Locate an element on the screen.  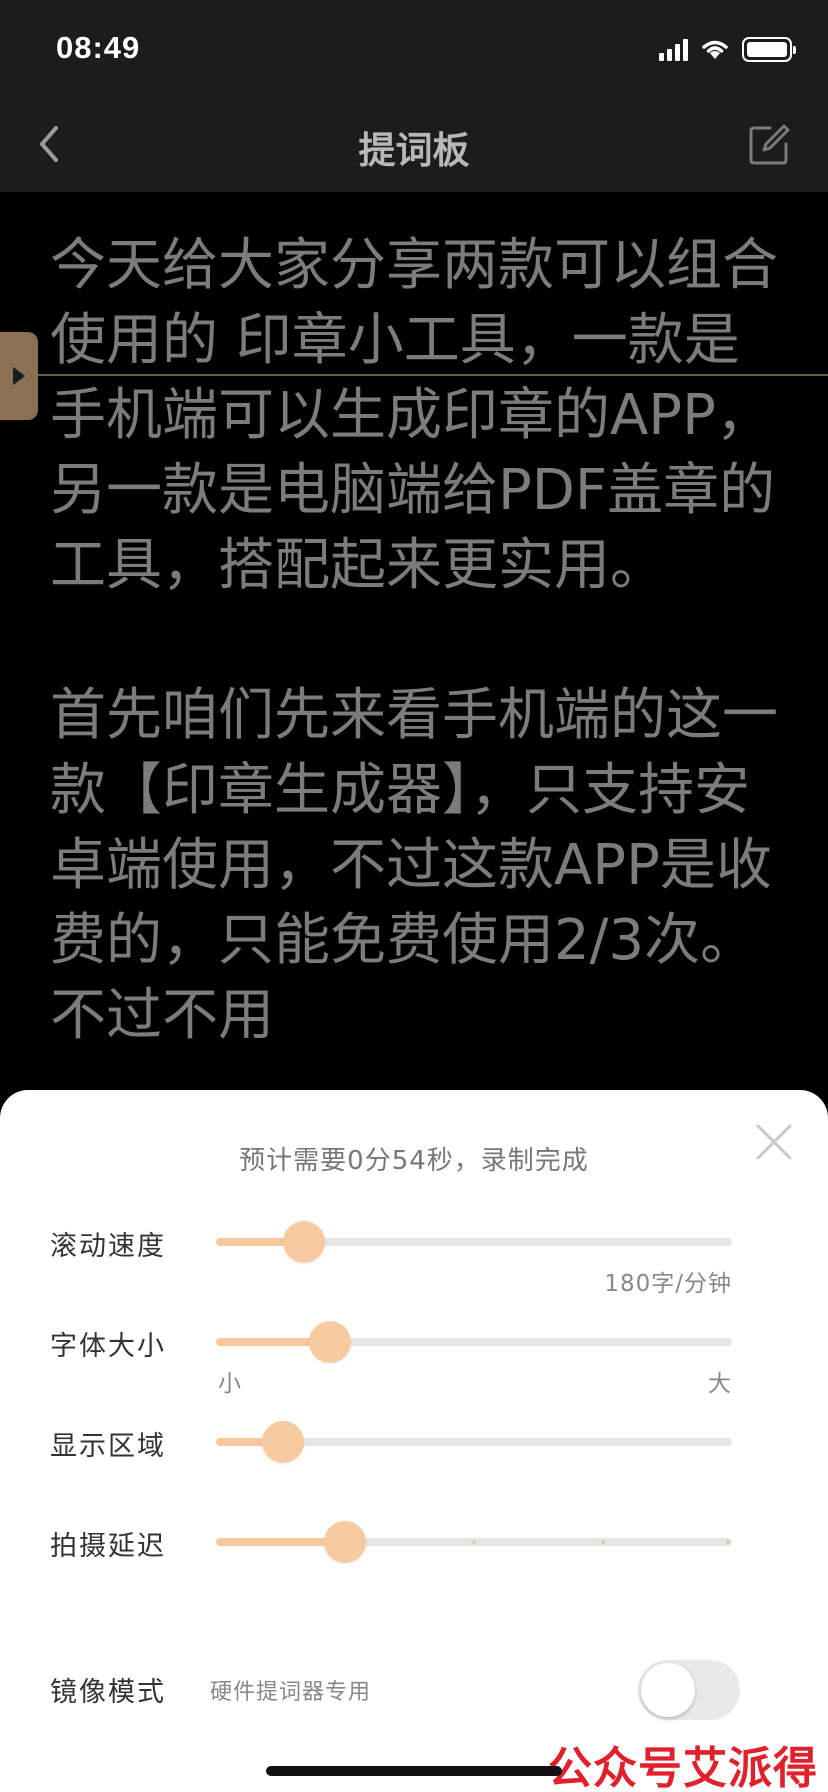
shooting-delay-slider is located at coordinates (474, 1542).